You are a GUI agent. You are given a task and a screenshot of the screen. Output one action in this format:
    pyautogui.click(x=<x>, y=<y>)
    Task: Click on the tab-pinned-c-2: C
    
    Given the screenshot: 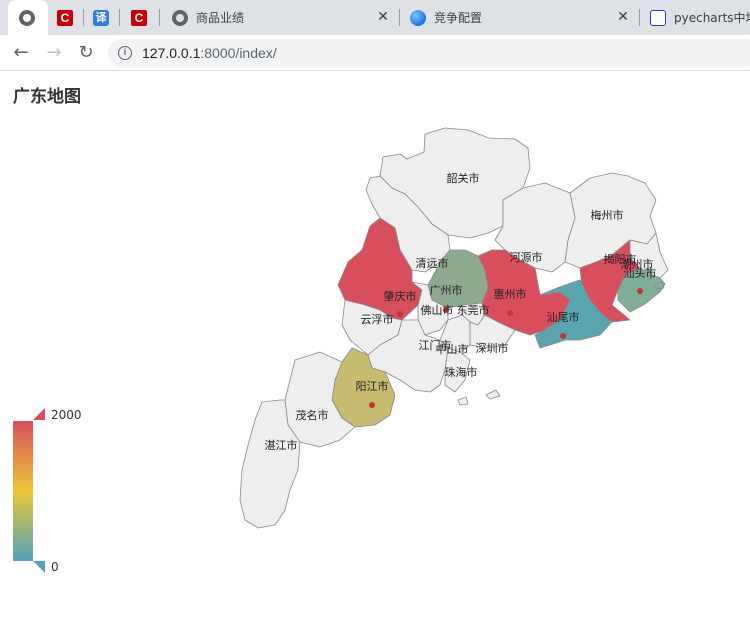 What is the action you would take?
    pyautogui.click(x=140, y=17)
    